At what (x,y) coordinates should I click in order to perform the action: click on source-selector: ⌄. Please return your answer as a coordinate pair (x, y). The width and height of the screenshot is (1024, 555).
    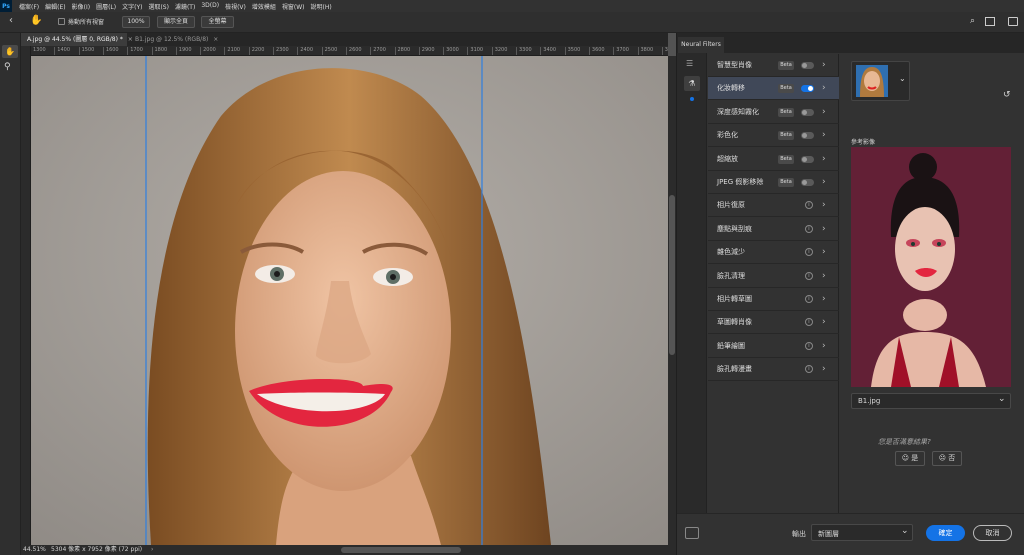
    Looking at the image, I should click on (880, 81).